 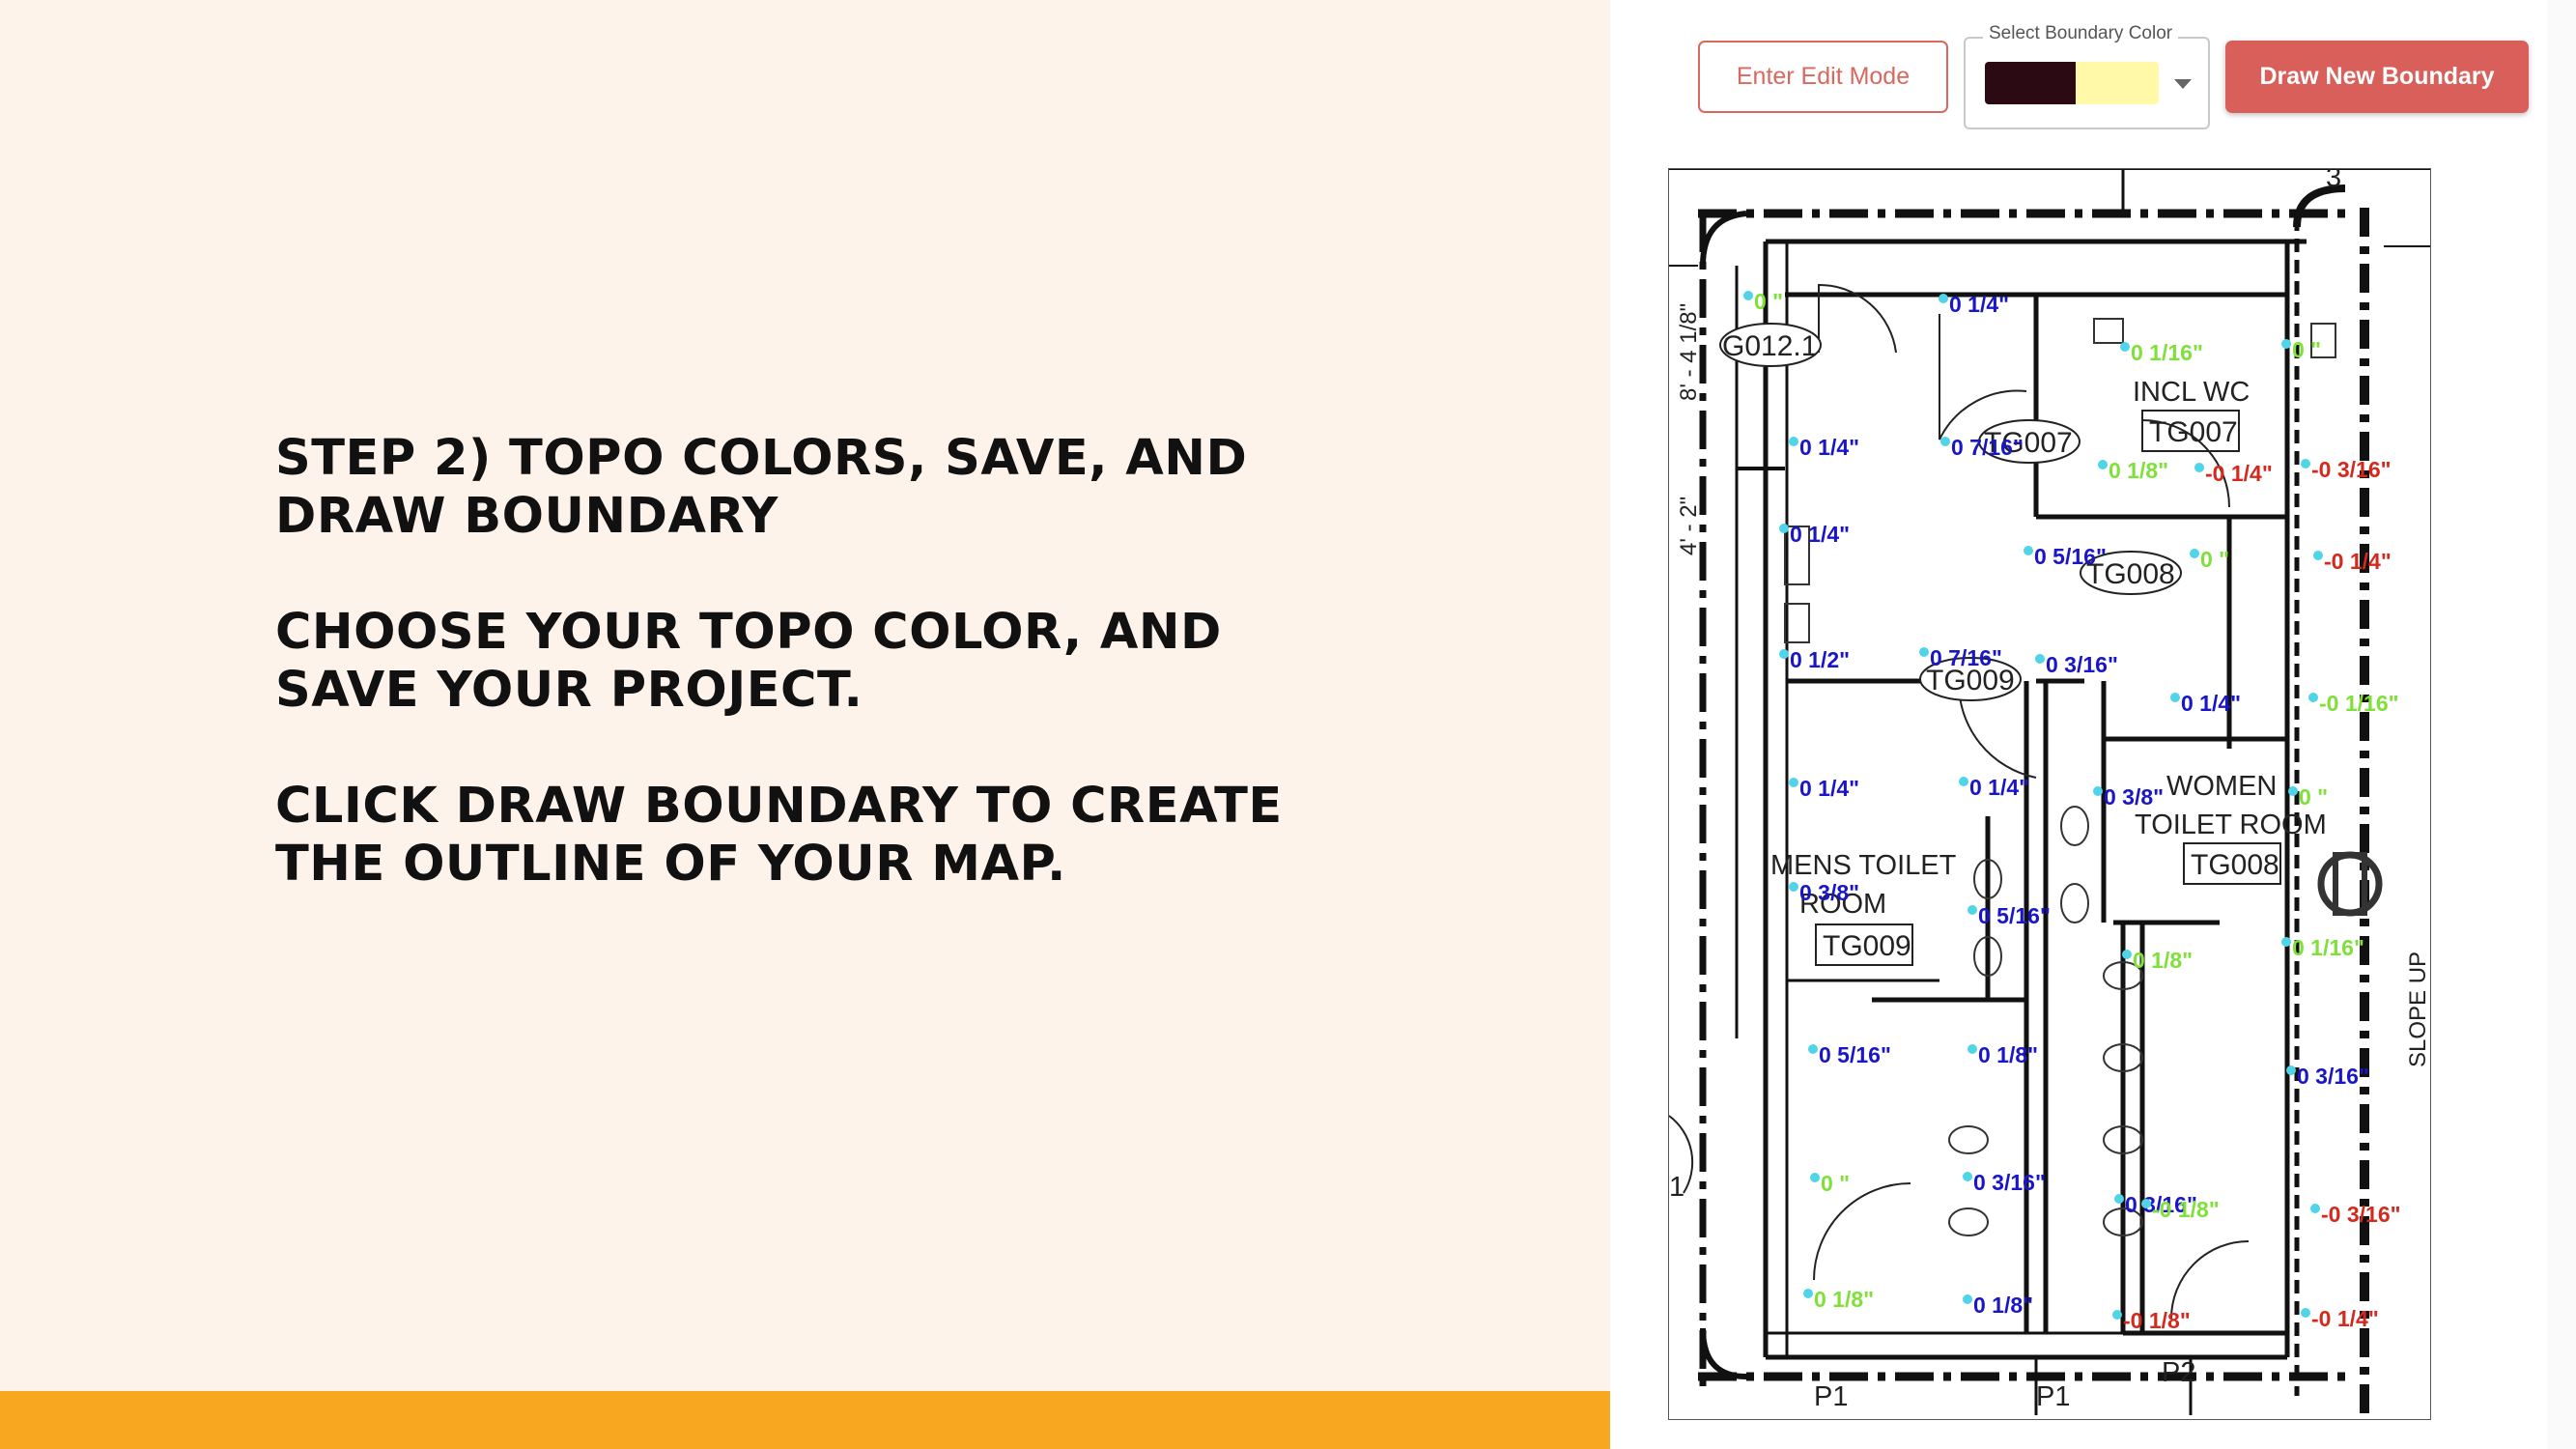 I want to click on elevation-label: 0 1/2", so click(x=1820, y=659).